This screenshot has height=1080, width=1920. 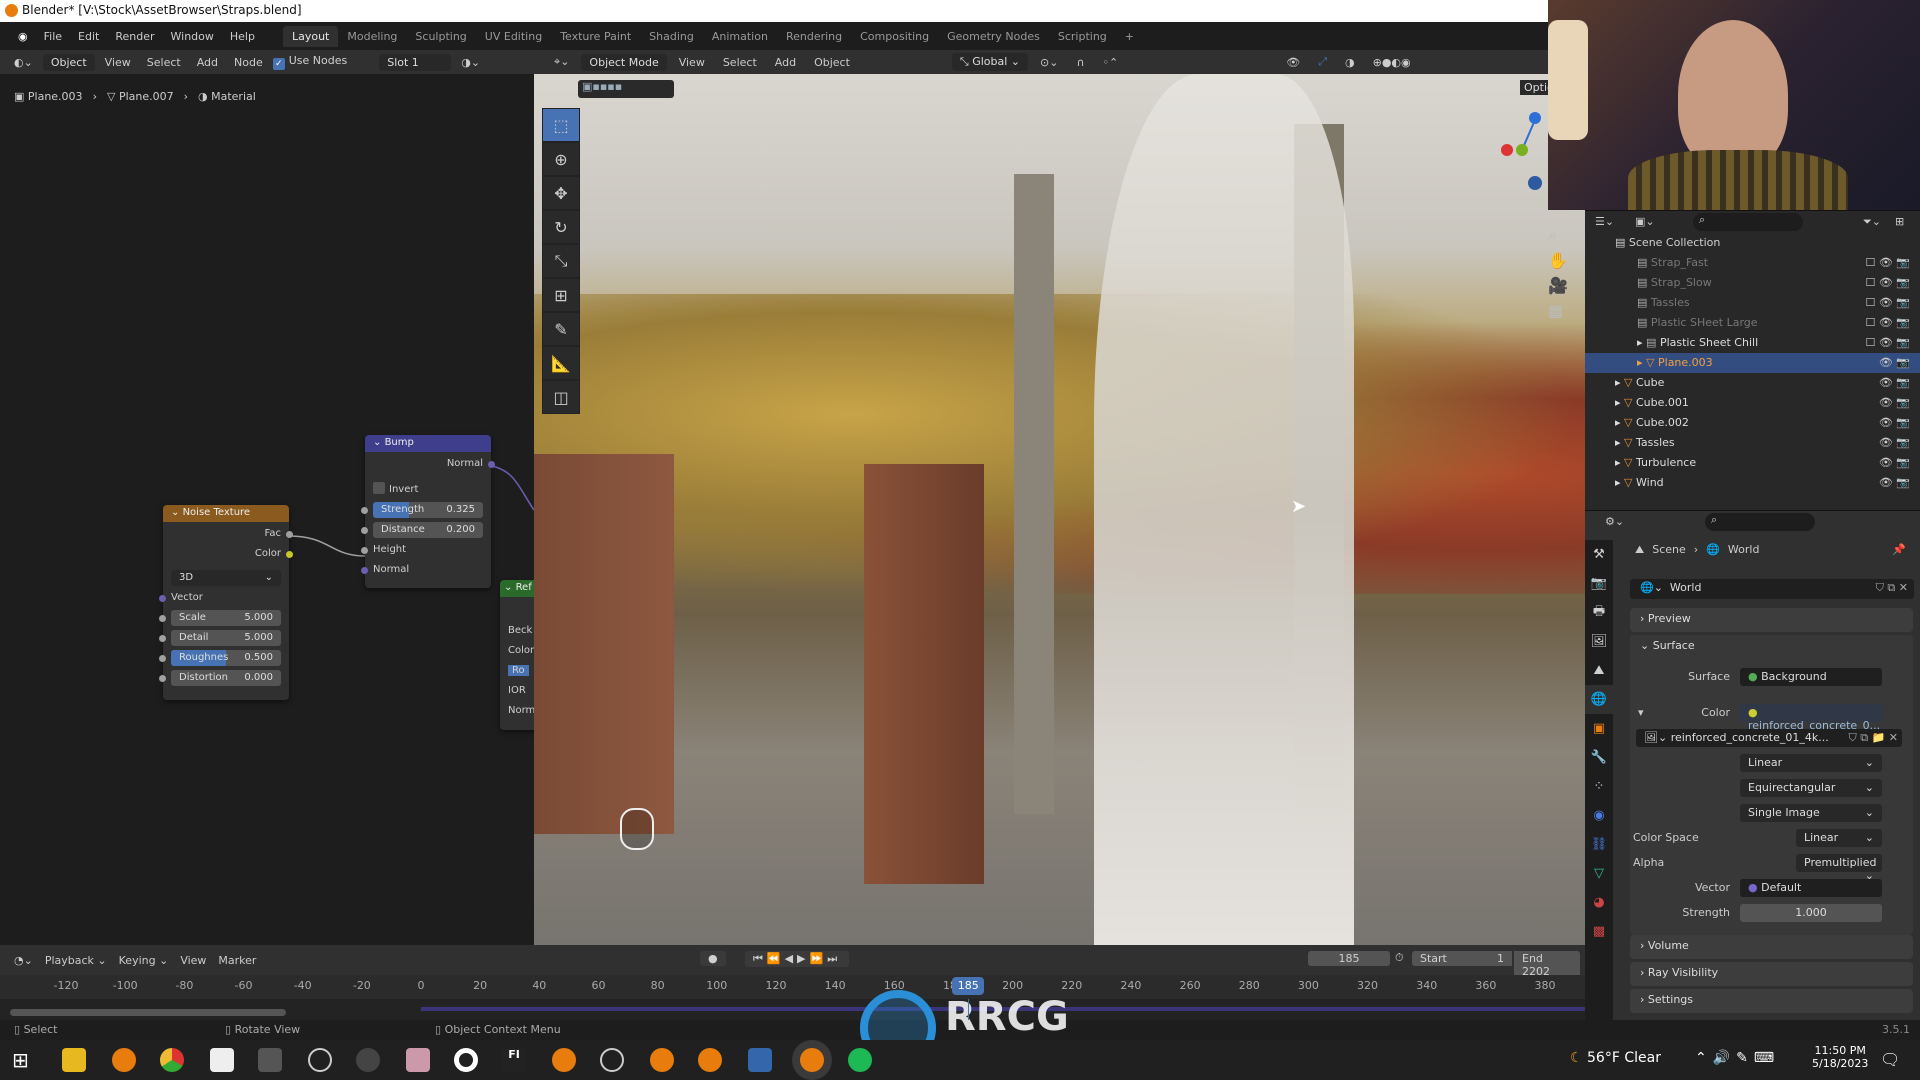 I want to click on notification-icon: 🗨, so click(x=1890, y=1059).